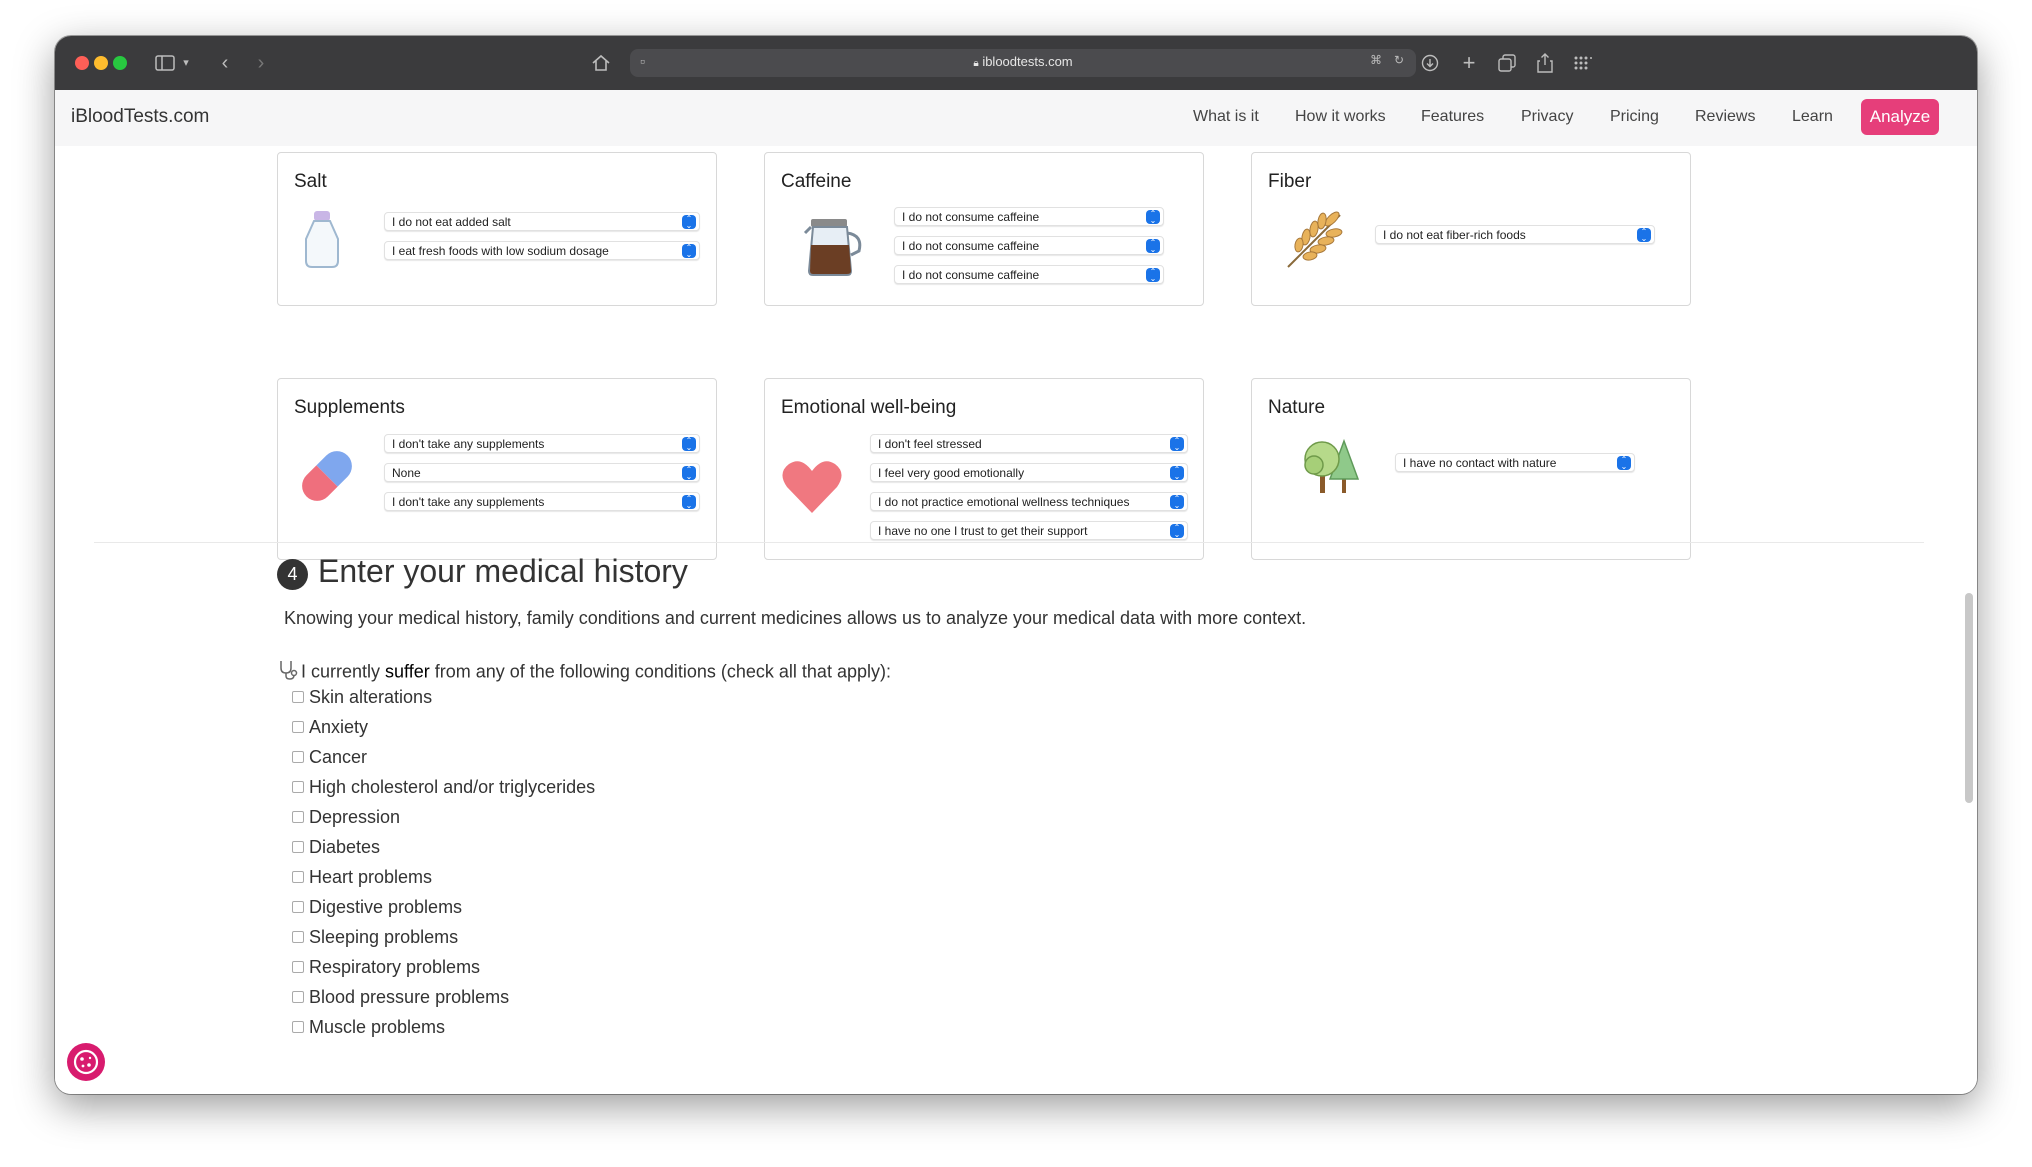 Image resolution: width=2032 pixels, height=1167 pixels. What do you see at coordinates (1029, 216) in the screenshot?
I see `caffeine-select-1: I do not consume caffeine ⌃ ⌄` at bounding box center [1029, 216].